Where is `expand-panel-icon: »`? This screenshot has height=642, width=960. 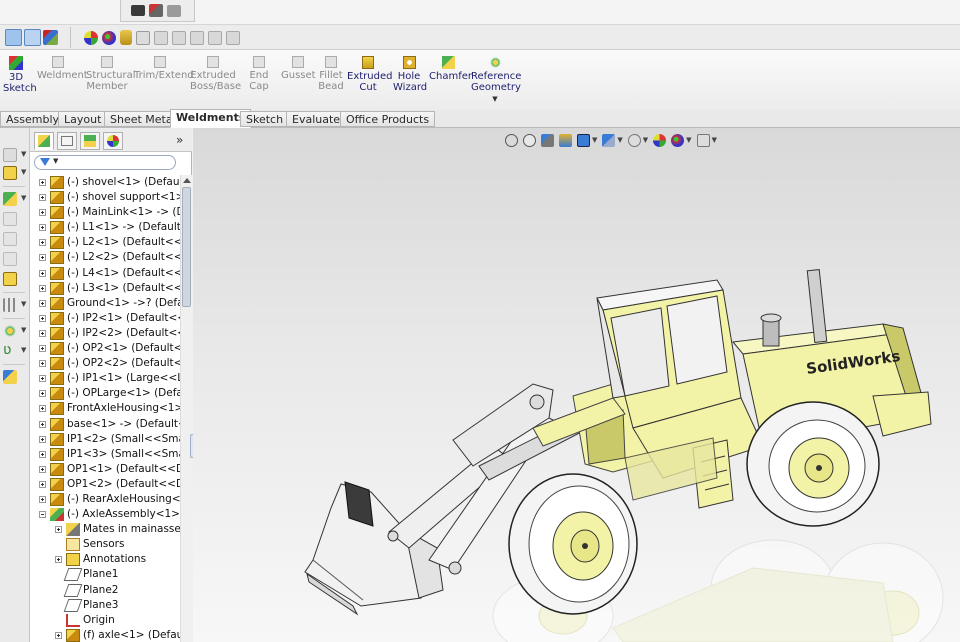 expand-panel-icon: » is located at coordinates (179, 140).